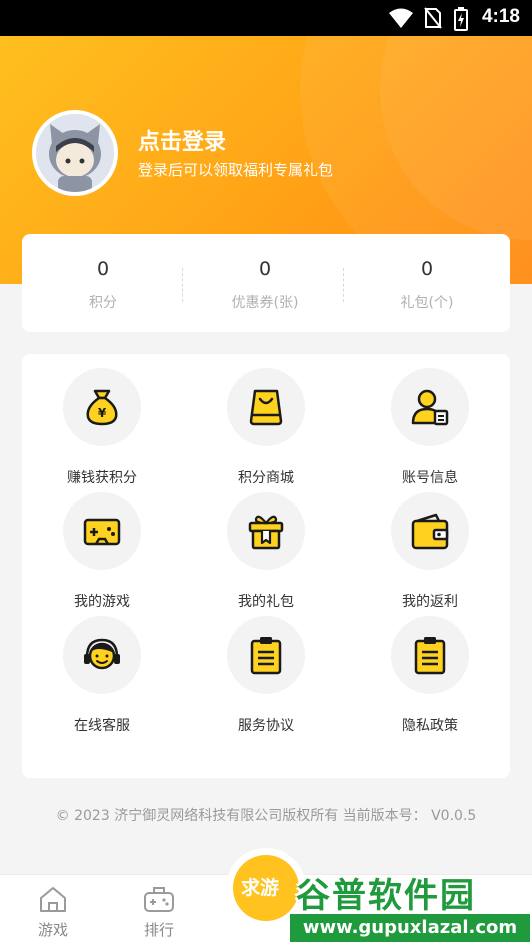 The width and height of the screenshot is (532, 945). I want to click on watermark-url: www.gupuxlazal.com, so click(410, 928).